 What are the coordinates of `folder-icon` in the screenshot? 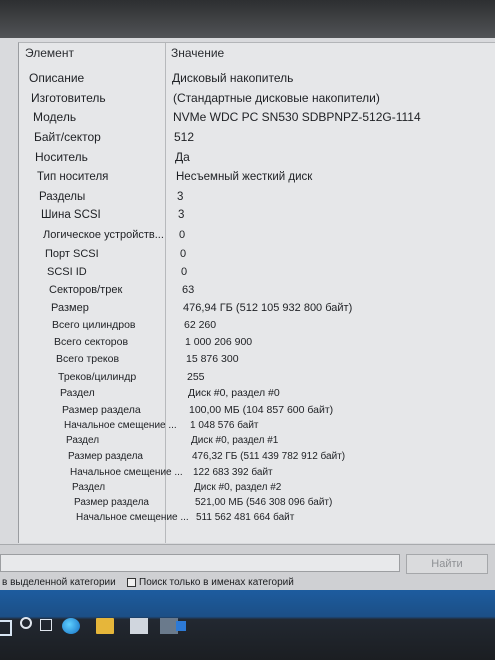 It's located at (105, 626).